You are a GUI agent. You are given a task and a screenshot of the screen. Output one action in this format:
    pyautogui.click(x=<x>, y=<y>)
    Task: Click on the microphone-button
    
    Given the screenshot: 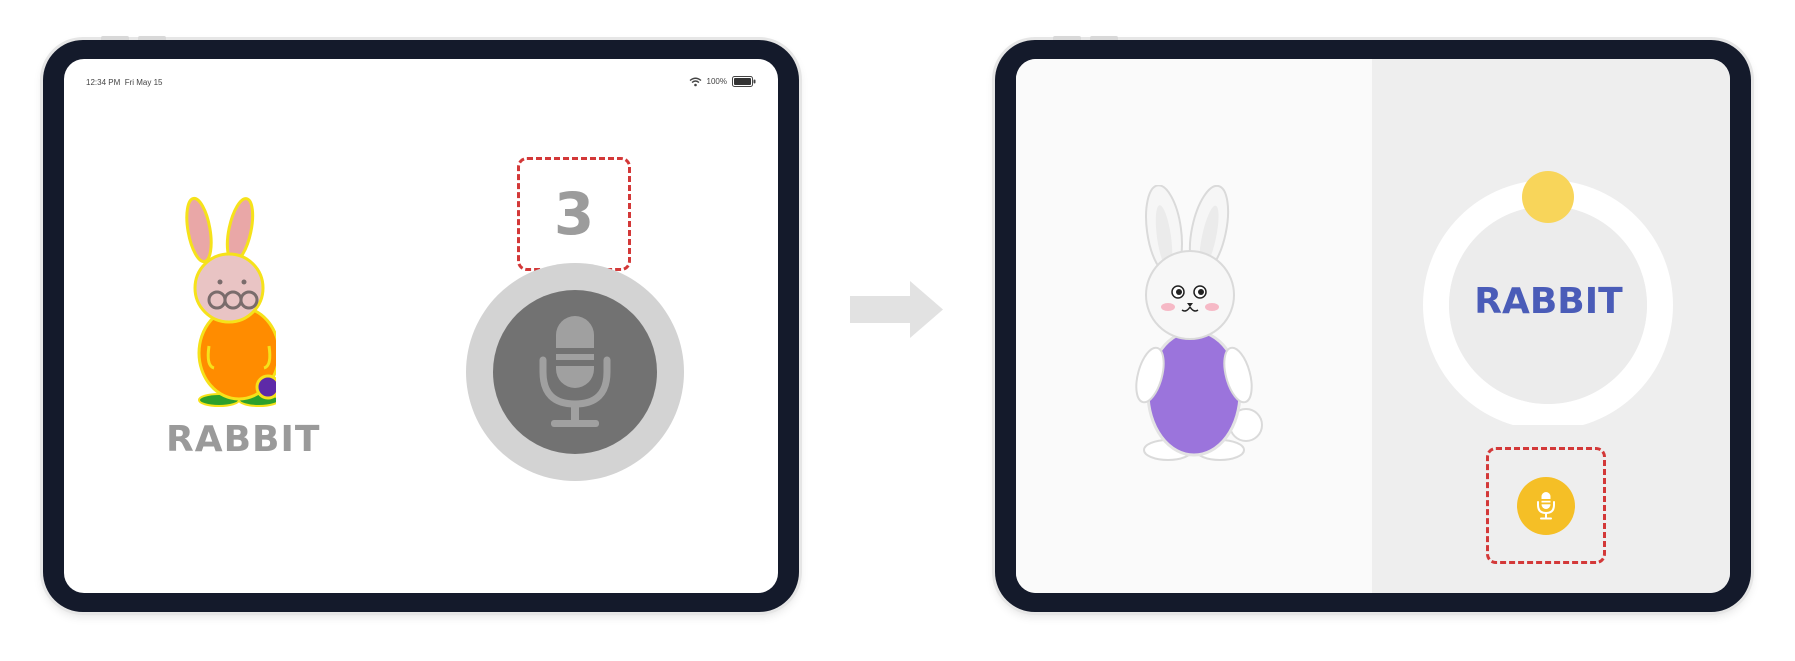 What is the action you would take?
    pyautogui.click(x=575, y=372)
    